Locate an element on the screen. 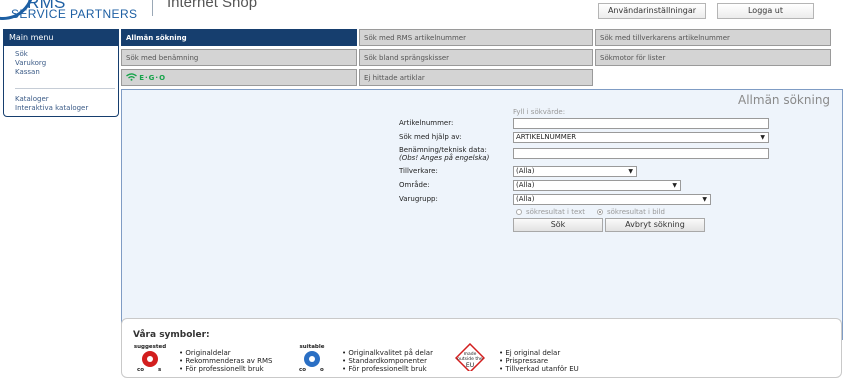 This screenshot has width=850, height=378. logout-button: Logga ut is located at coordinates (765, 11).